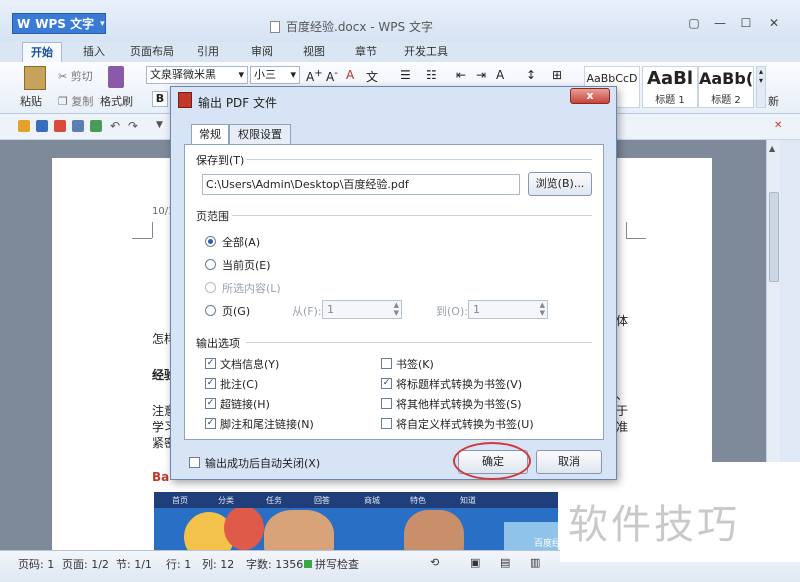  What do you see at coordinates (24, 23) in the screenshot?
I see `wps-logo-icon: W` at bounding box center [24, 23].